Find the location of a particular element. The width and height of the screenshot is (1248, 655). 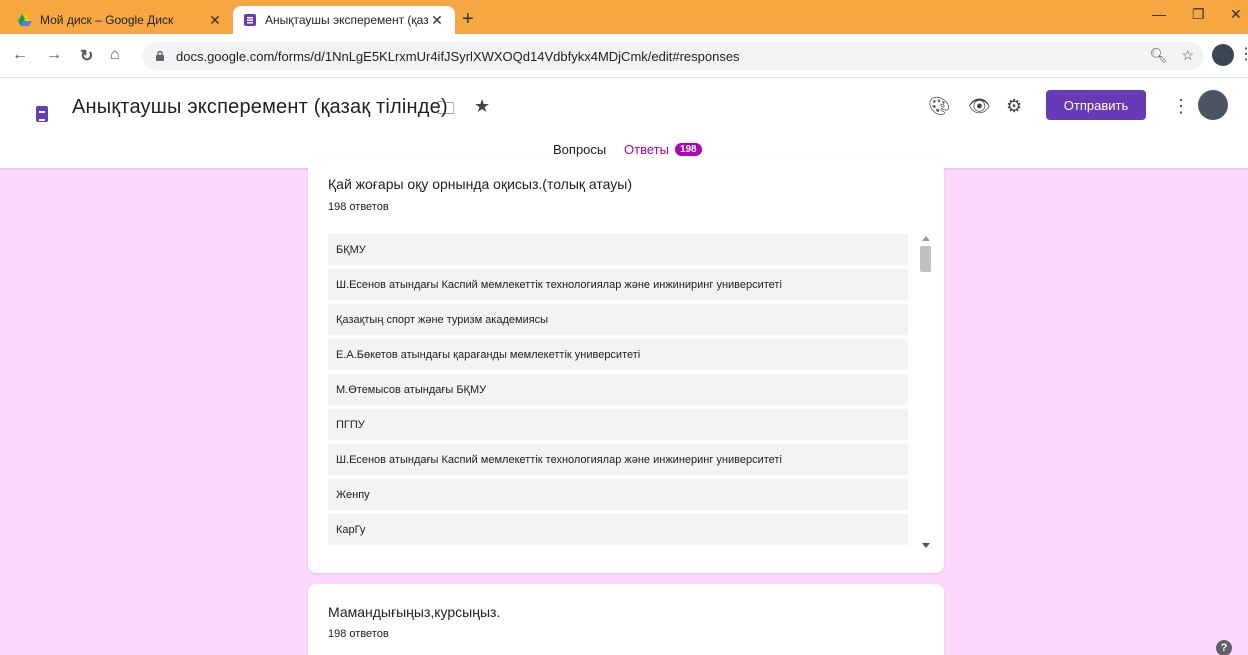

lock-icon is located at coordinates (160, 55).